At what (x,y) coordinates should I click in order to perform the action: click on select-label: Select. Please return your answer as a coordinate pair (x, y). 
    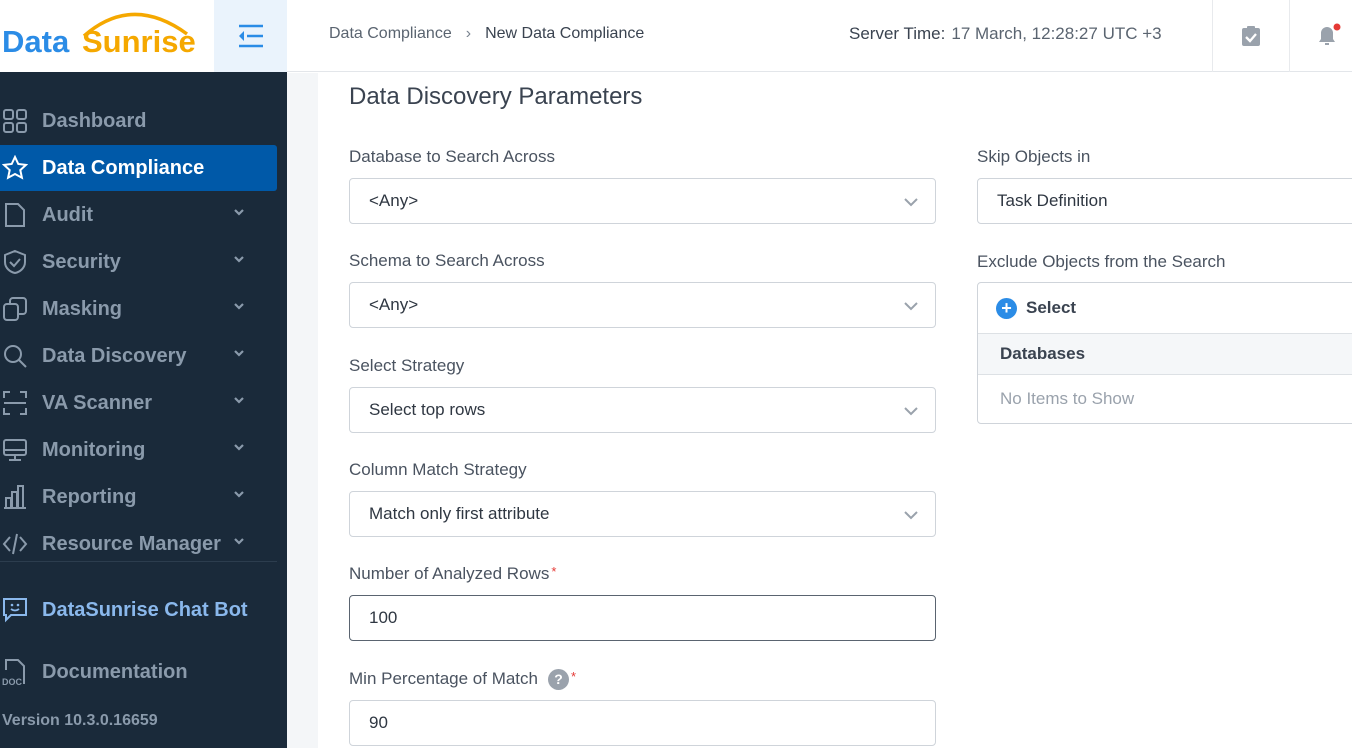
    Looking at the image, I should click on (1051, 307).